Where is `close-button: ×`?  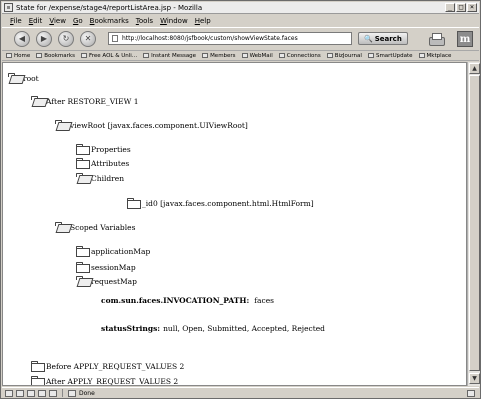 close-button: × is located at coordinates (472, 7).